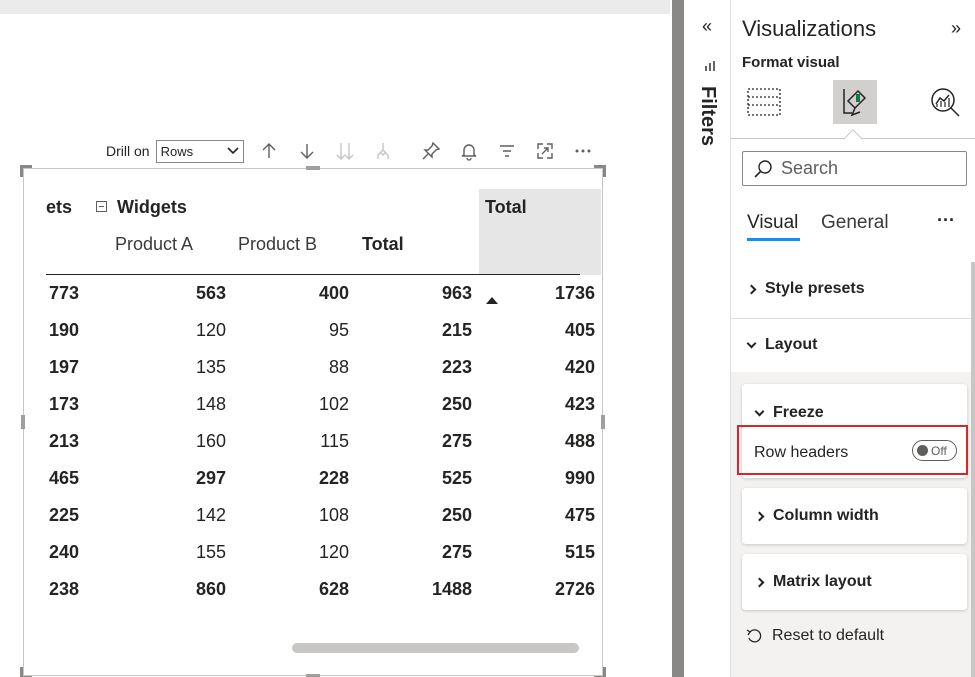  I want to click on drill-on-select: Rows, so click(199, 151).